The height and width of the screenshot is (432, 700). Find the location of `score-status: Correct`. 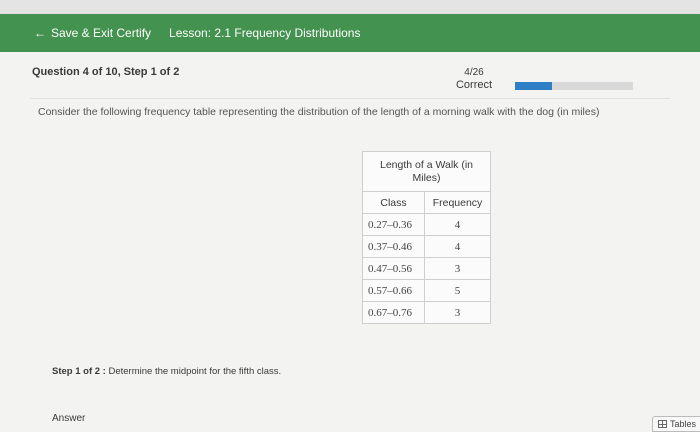

score-status: Correct is located at coordinates (474, 85).